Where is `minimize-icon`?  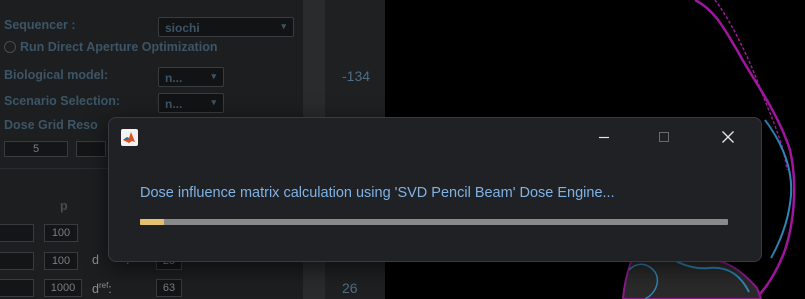 minimize-icon is located at coordinates (604, 137).